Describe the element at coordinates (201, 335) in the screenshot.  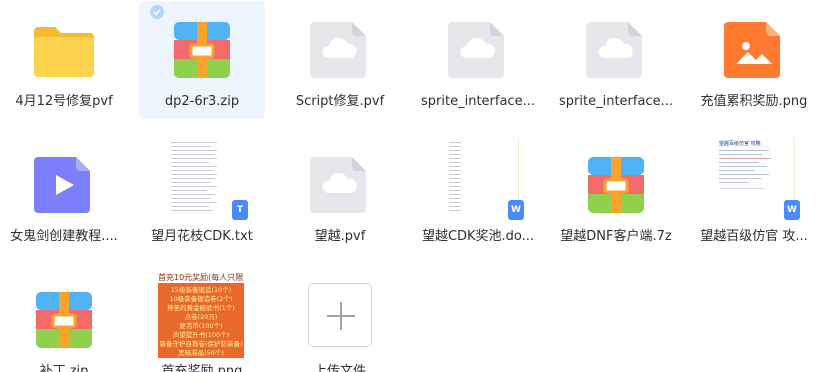
I see `poster-line: 声望提升书(100个)` at that location.